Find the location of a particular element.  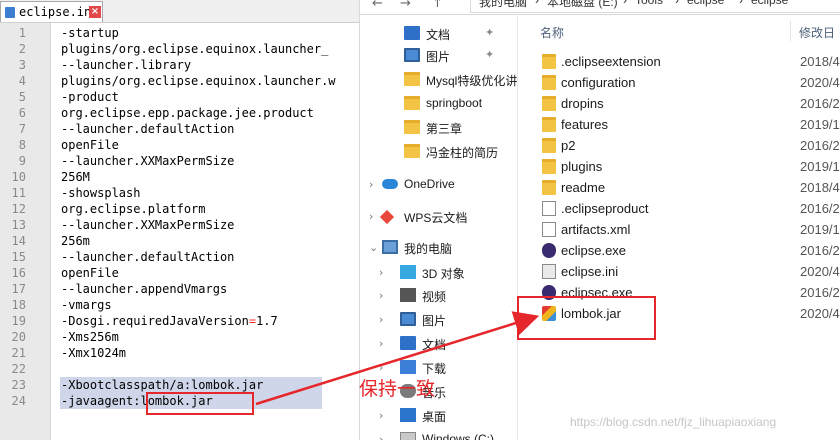

code-line: org.eclipse.epp.package.jee.product is located at coordinates (187, 113).